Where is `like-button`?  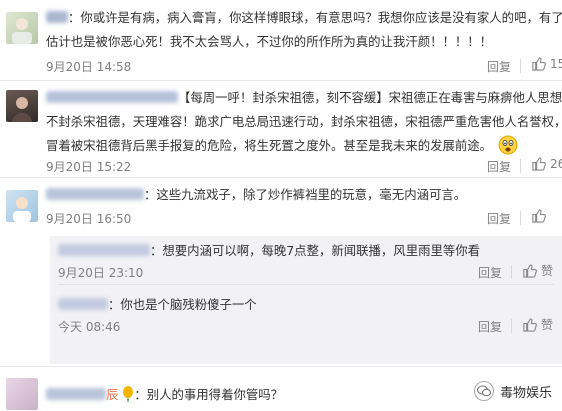
like-button is located at coordinates (540, 215).